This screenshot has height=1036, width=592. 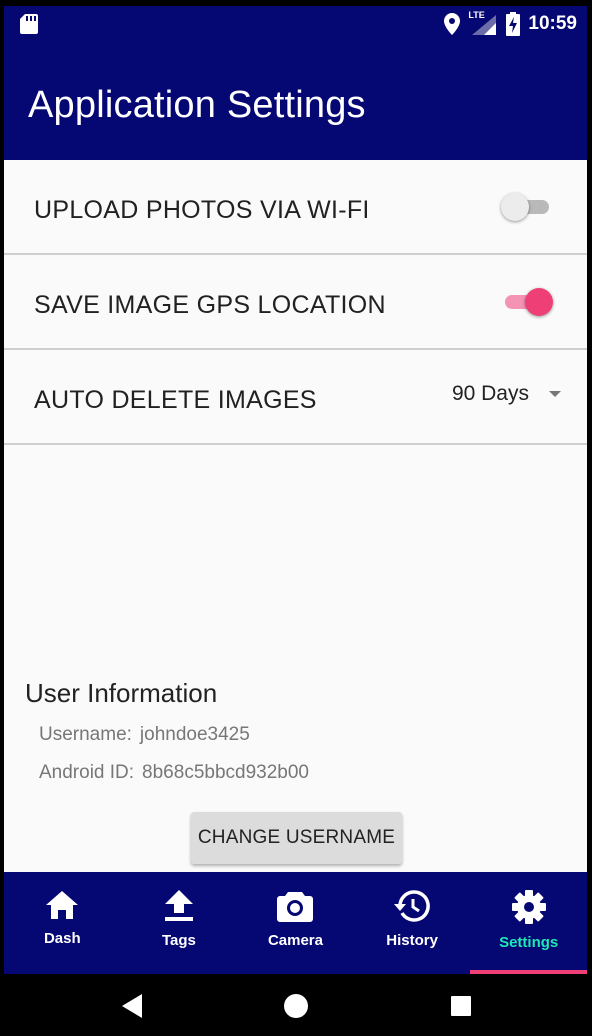 I want to click on nav-label-history: History, so click(x=412, y=940).